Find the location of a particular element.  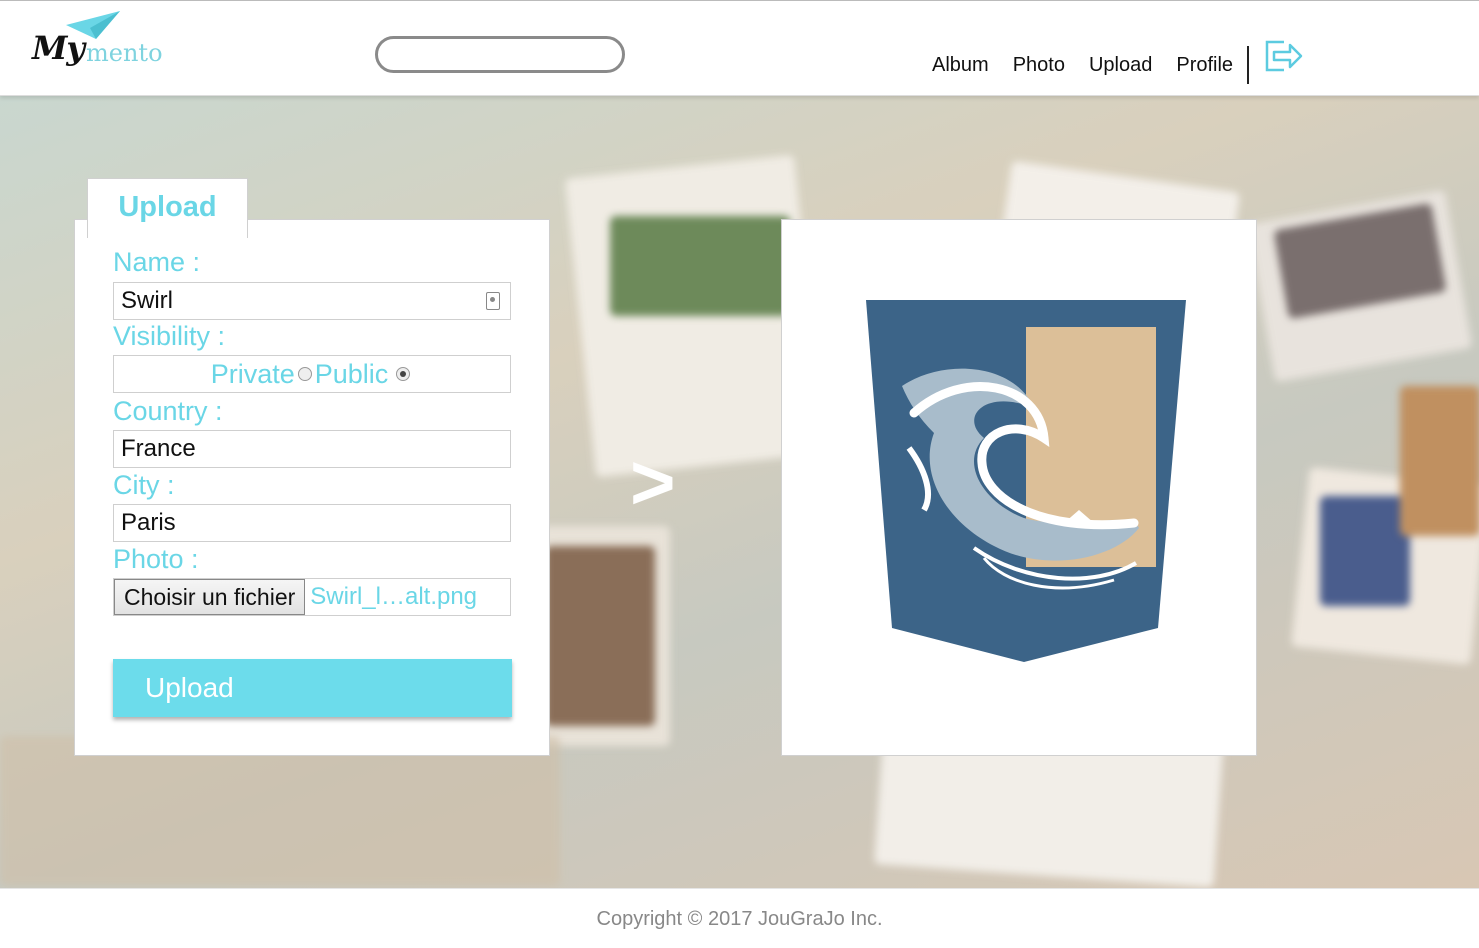

photo-file-input: Choisir un fichier Swirl_l…alt.png is located at coordinates (312, 597).